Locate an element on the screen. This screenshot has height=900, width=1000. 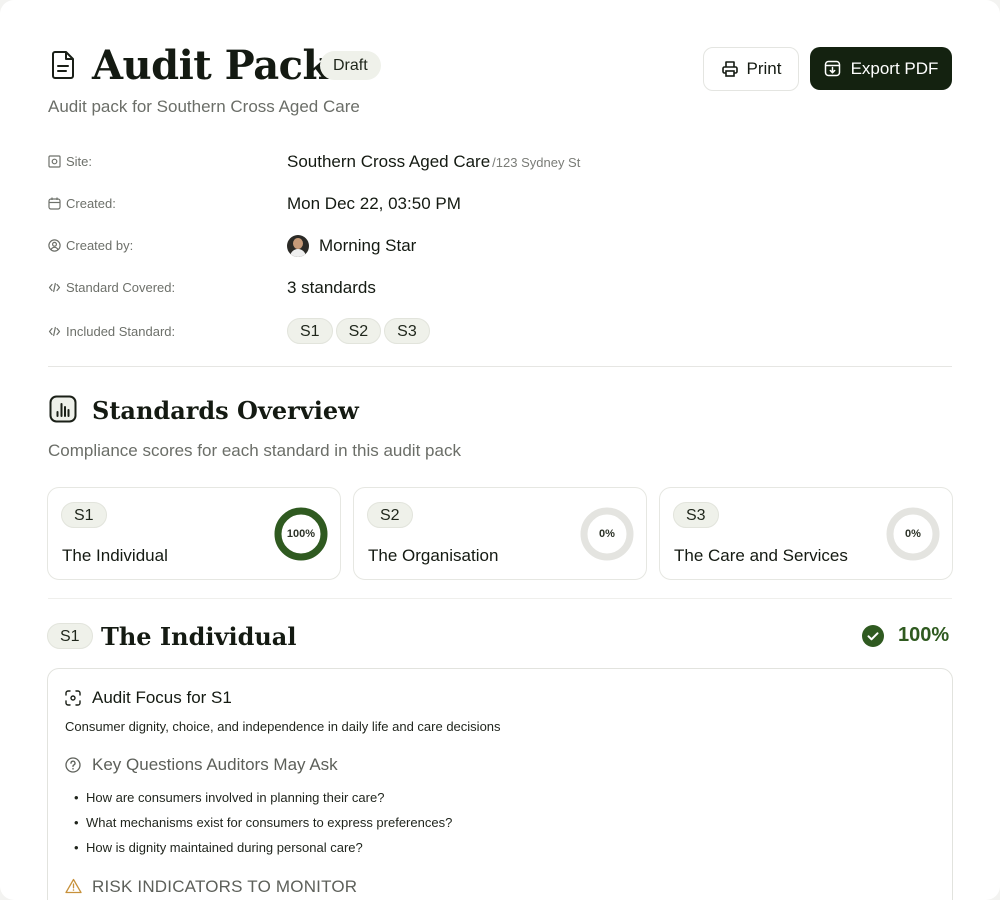
download-box-icon is located at coordinates (832, 68).